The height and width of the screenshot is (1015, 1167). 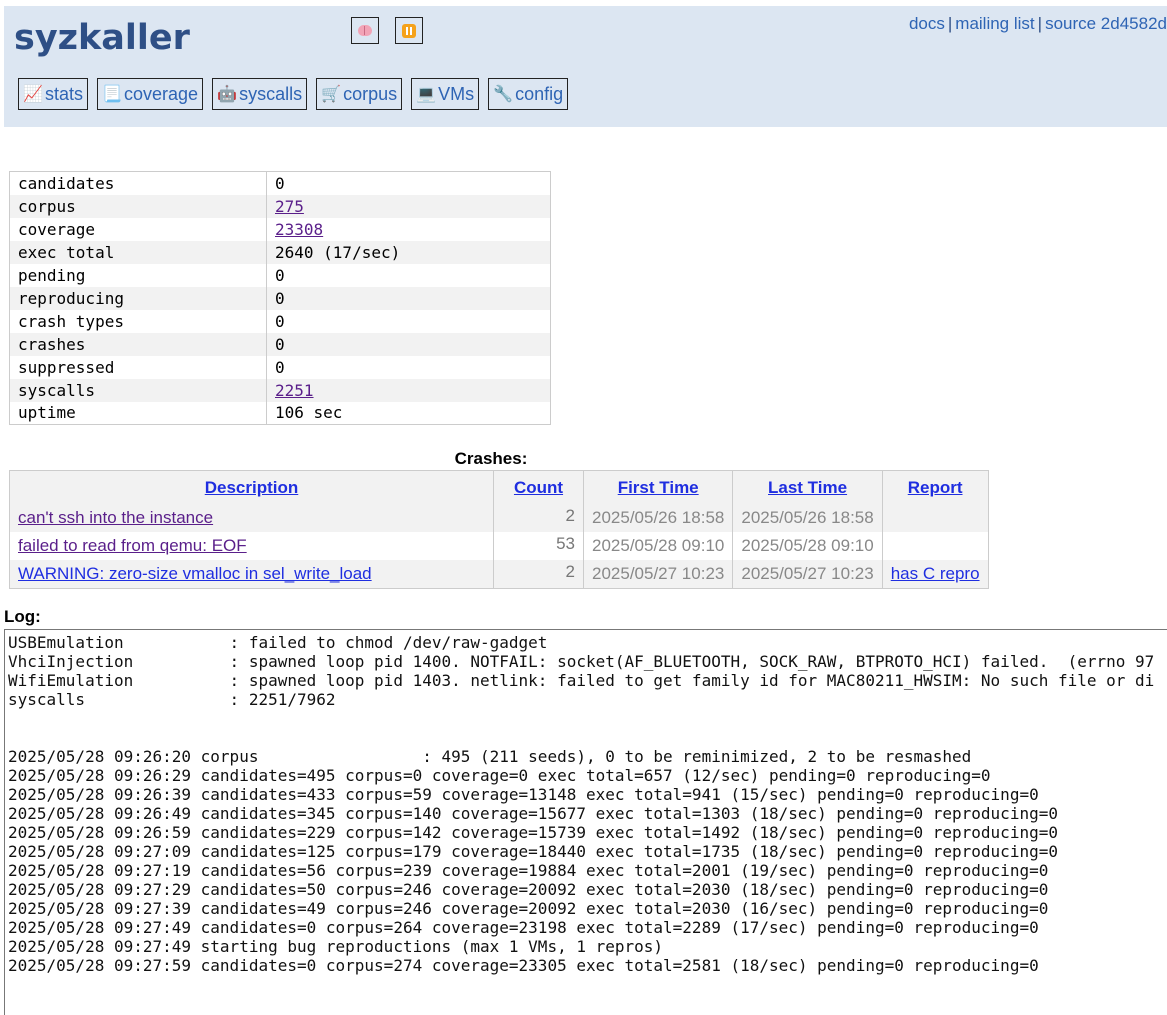 I want to click on pause-button, so click(x=409, y=30).